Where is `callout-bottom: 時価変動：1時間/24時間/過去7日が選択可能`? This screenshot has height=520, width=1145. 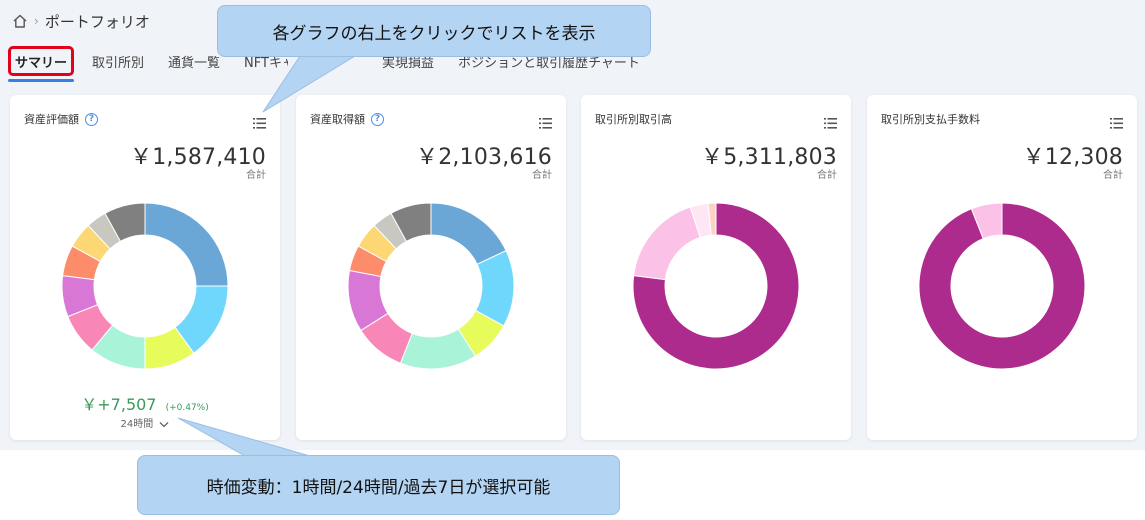 callout-bottom: 時価変動：1時間/24時間/過去7日が選択可能 is located at coordinates (378, 485).